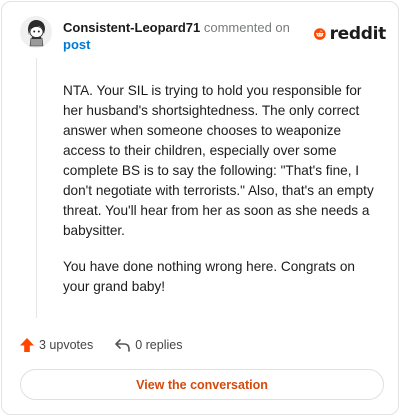 This screenshot has height=416, width=400. Describe the element at coordinates (320, 34) in the screenshot. I see `reddit-snoo-icon` at that location.